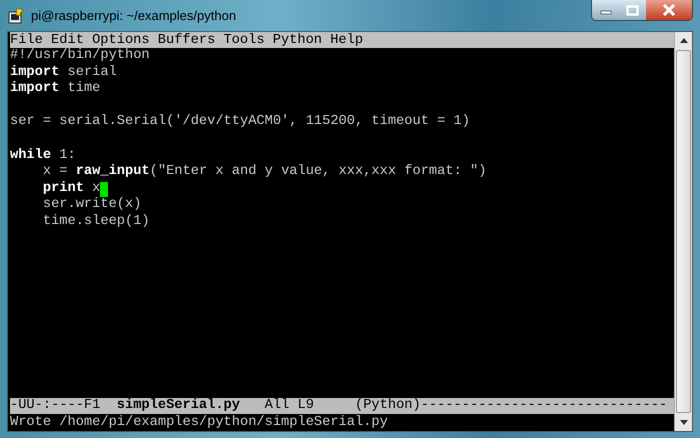 The width and height of the screenshot is (700, 438). I want to click on code-line: import serial, so click(63, 72).